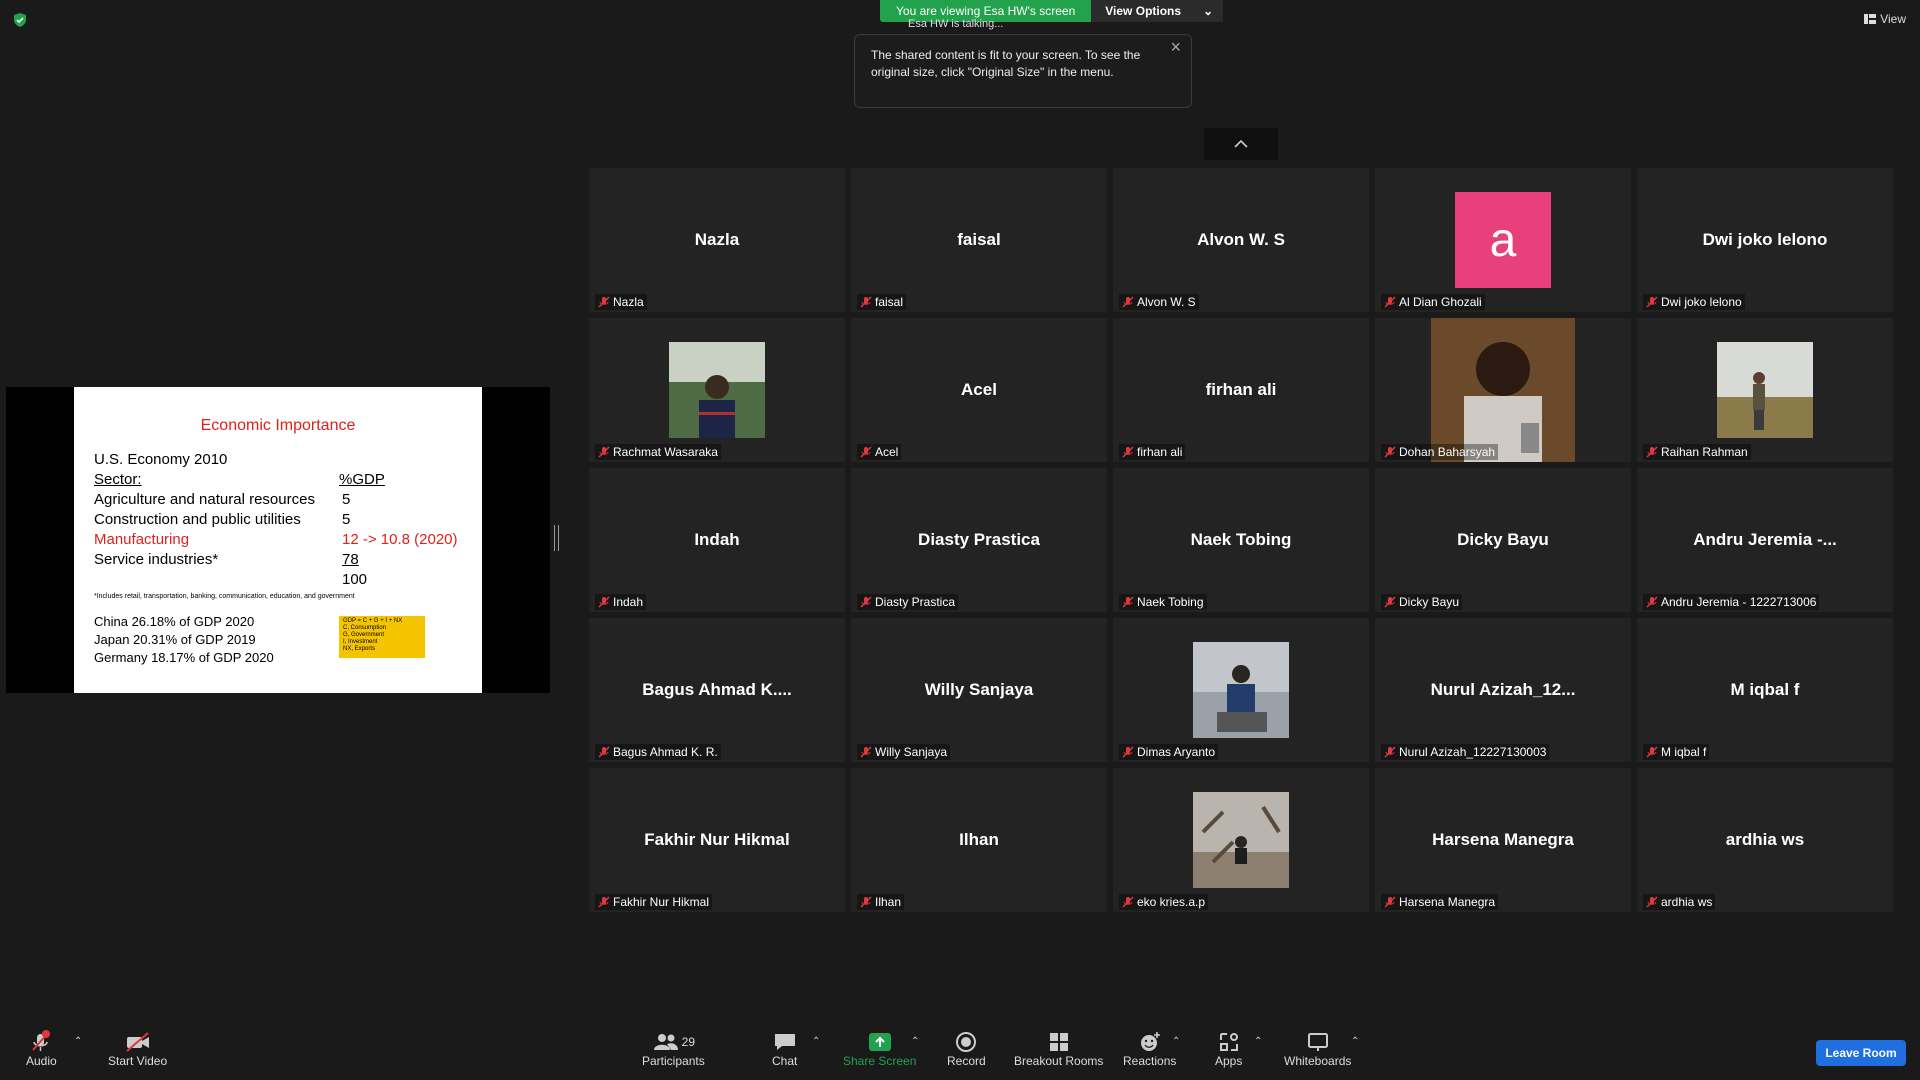 This screenshot has width=1920, height=1080. Describe the element at coordinates (1870, 19) in the screenshot. I see `grid-view-icon` at that location.